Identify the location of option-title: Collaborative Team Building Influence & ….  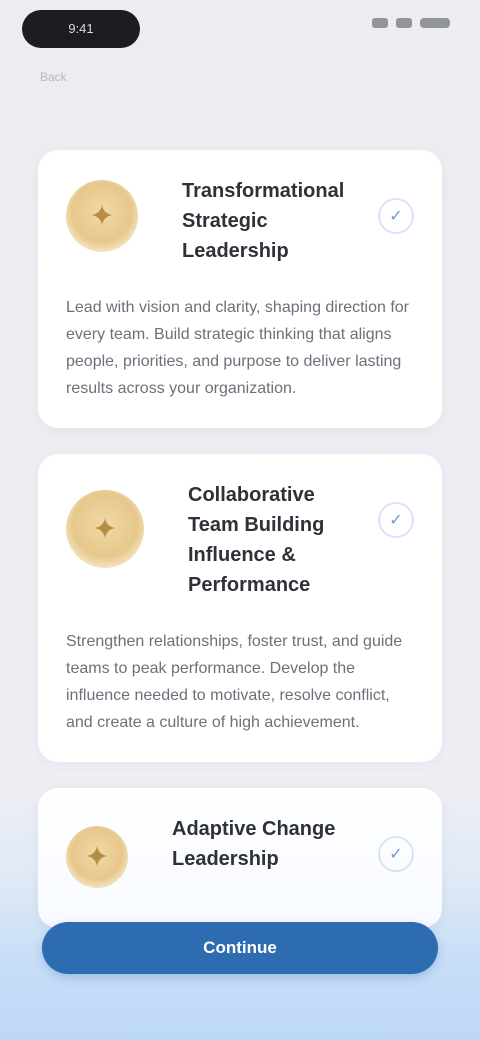
(256, 540).